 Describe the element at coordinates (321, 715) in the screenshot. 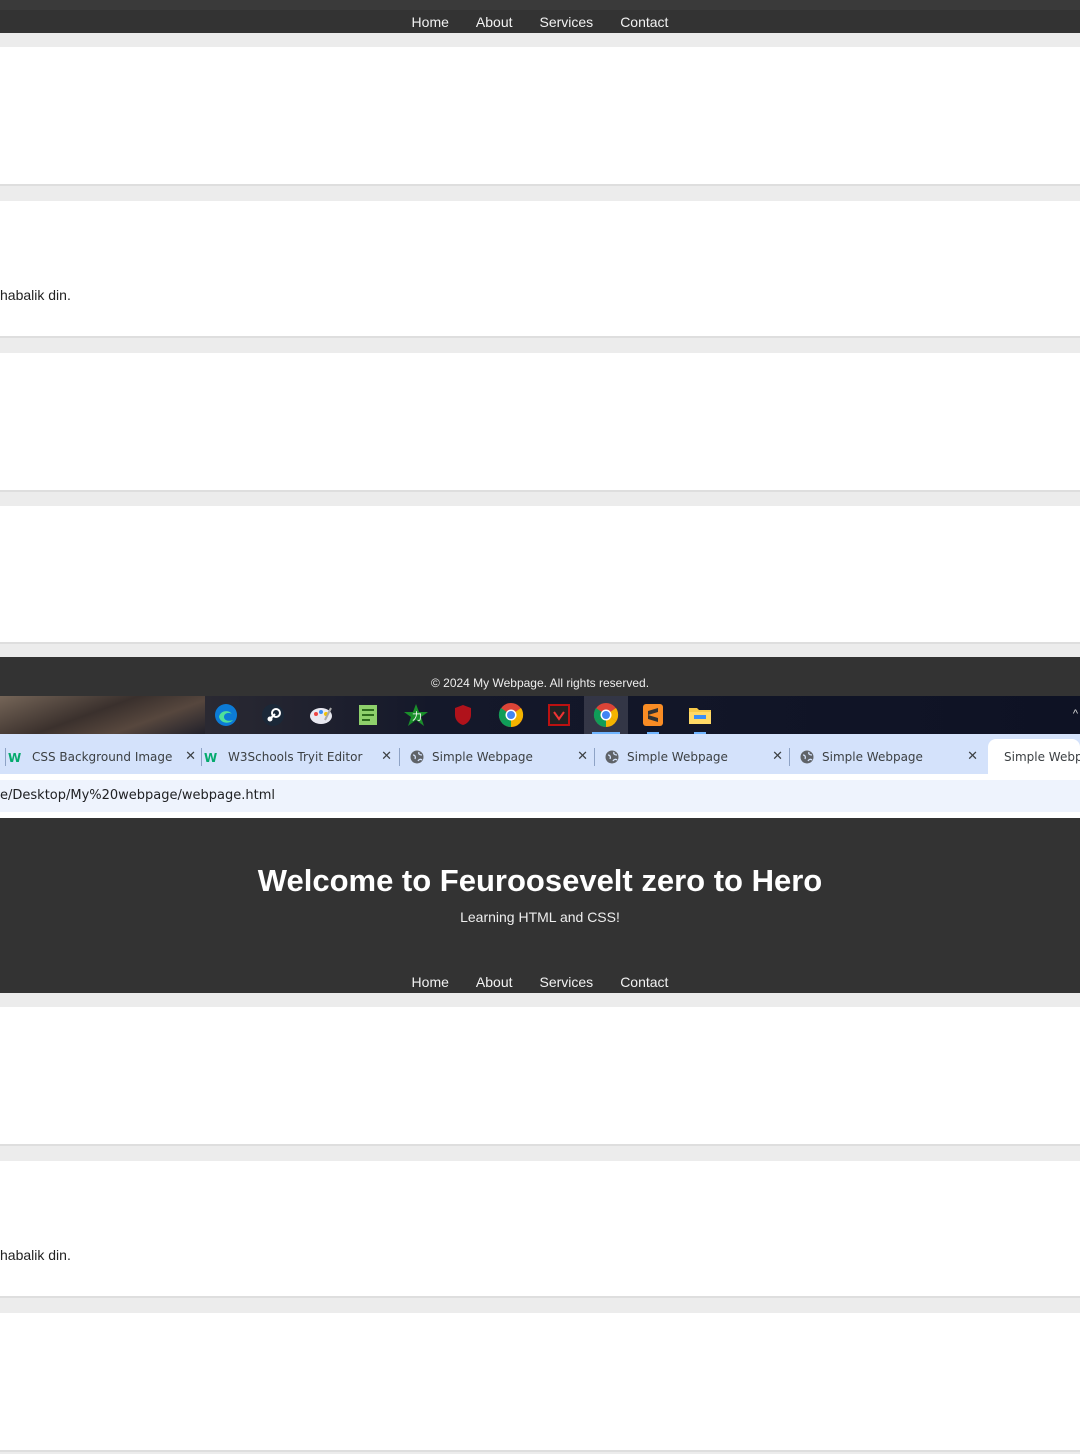

I see `paint-icon` at that location.